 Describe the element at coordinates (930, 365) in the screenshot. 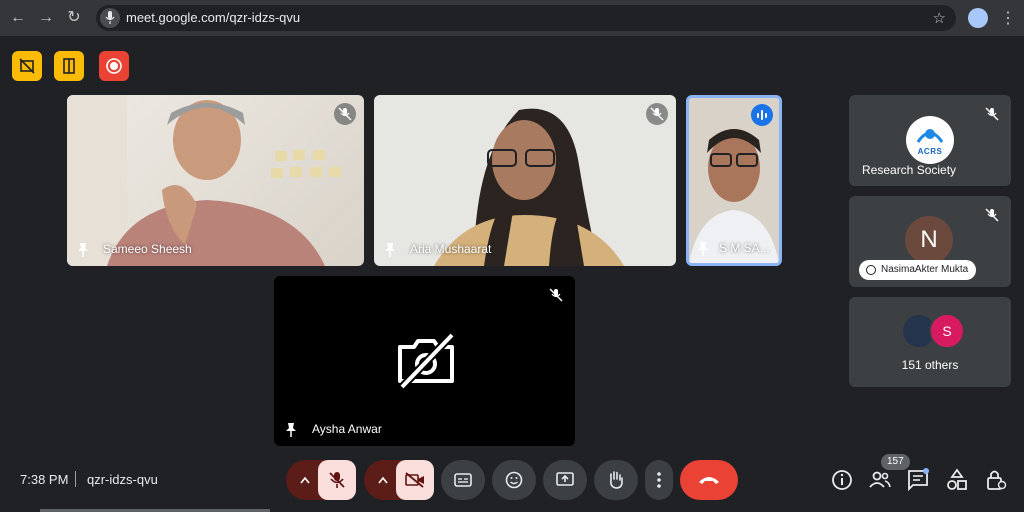

I see `others-count-label: 151 others` at that location.